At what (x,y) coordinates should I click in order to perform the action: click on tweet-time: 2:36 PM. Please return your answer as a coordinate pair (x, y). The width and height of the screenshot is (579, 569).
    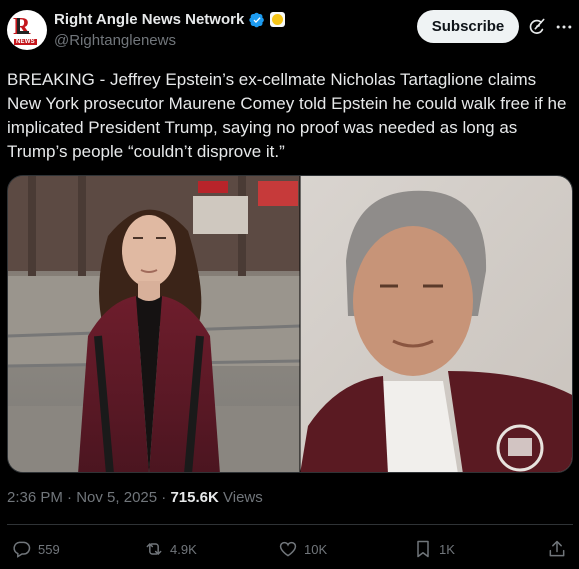
    Looking at the image, I should click on (35, 497).